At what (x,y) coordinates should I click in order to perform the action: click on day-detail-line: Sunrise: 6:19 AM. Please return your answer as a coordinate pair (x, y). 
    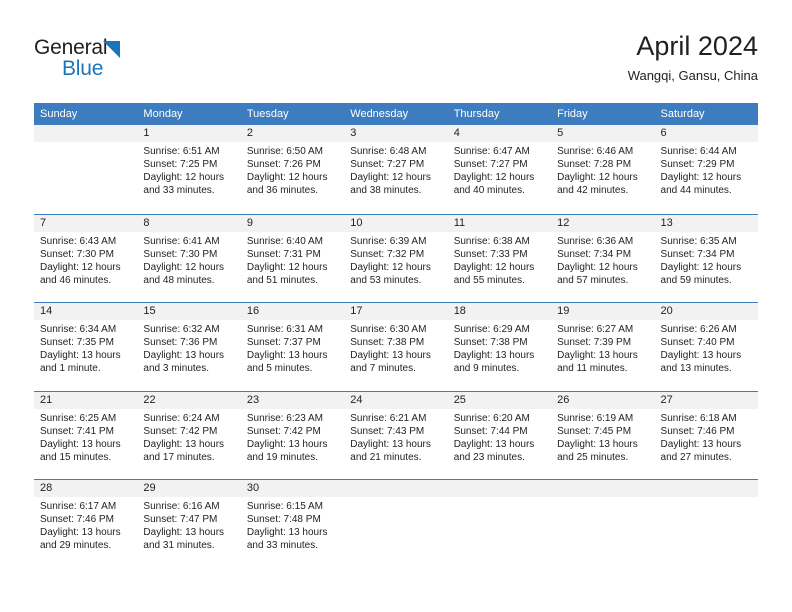
    Looking at the image, I should click on (595, 418).